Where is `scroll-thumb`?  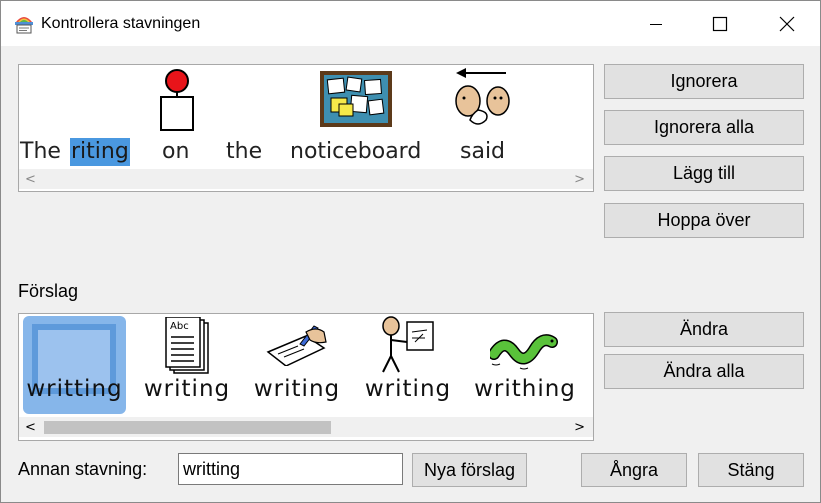
scroll-thumb is located at coordinates (187, 427).